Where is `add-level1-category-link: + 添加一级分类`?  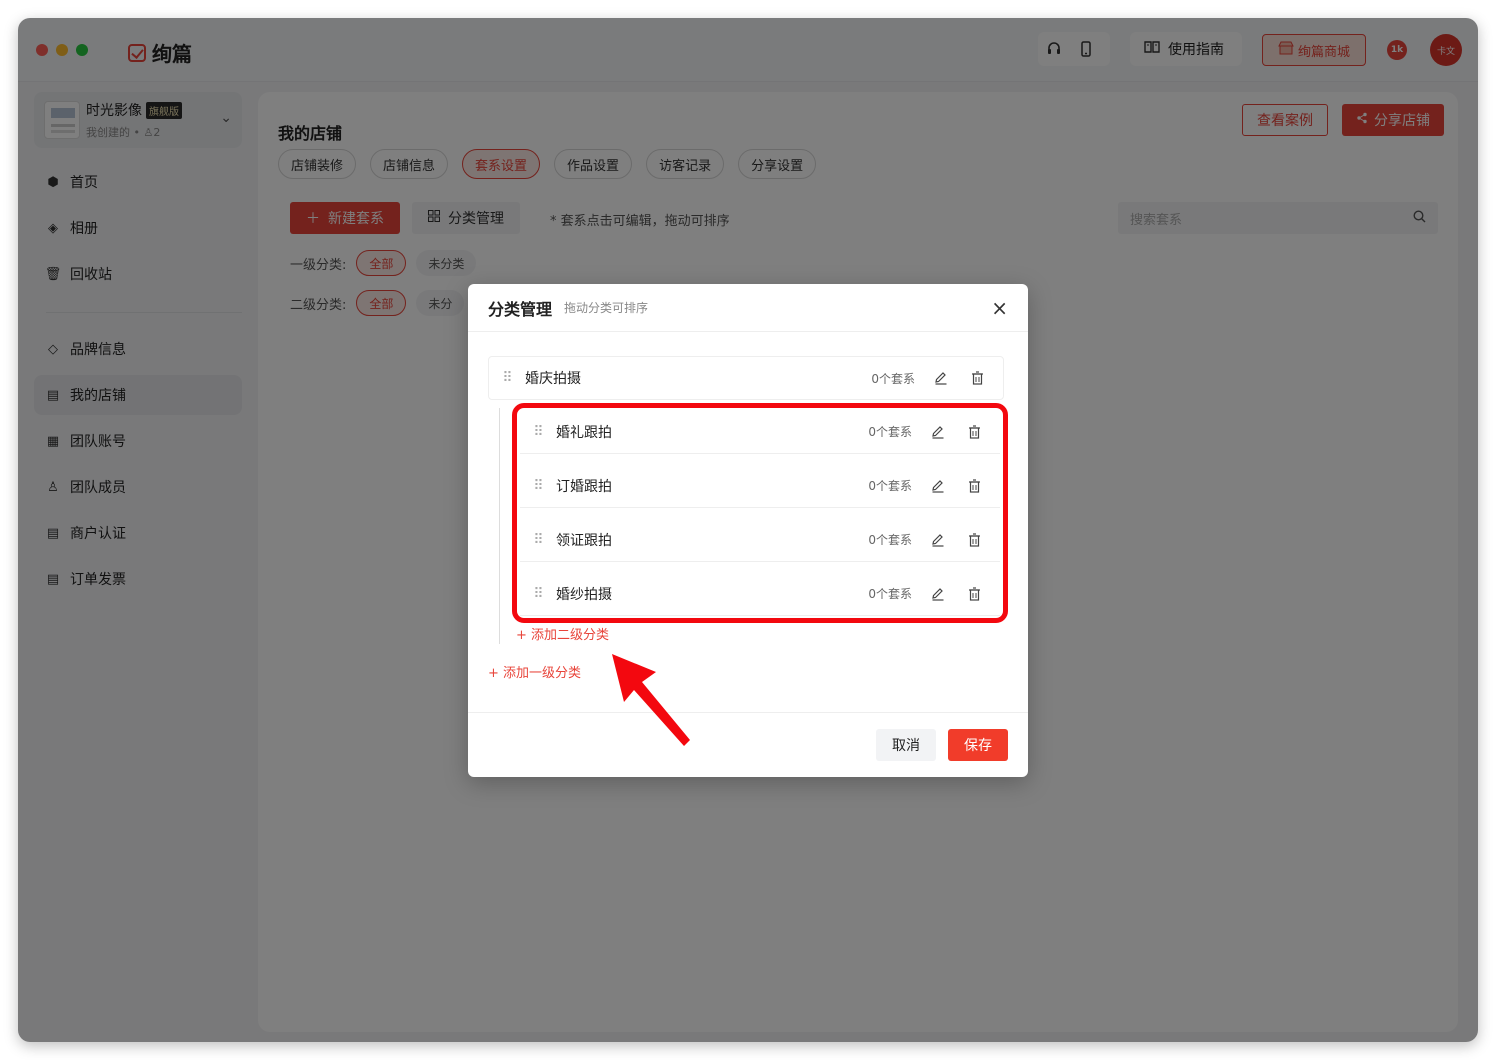 add-level1-category-link: + 添加一级分类 is located at coordinates (534, 671).